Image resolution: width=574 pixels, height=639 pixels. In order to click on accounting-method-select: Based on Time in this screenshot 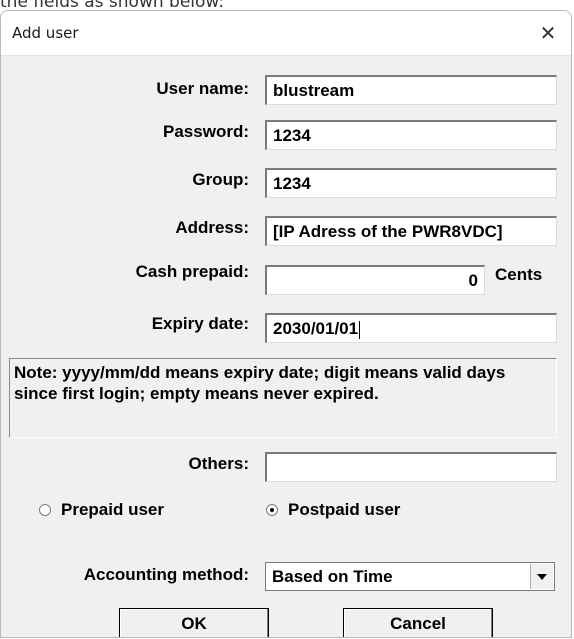, I will do `click(410, 576)`.